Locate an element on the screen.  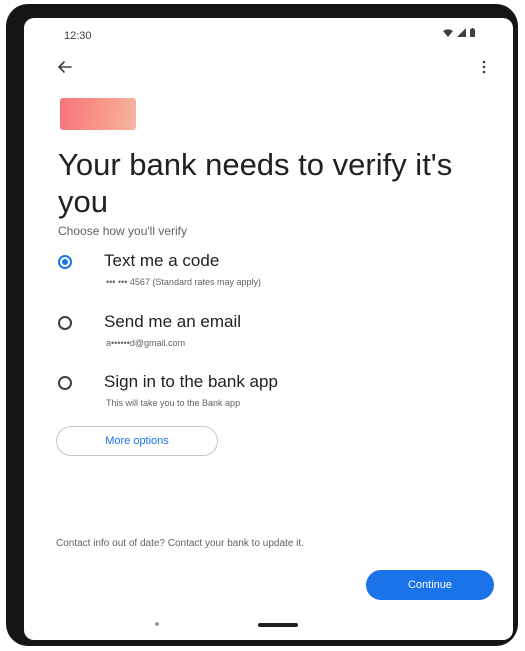
option-send-email: Send me an email a••••••d@gmail.com is located at coordinates (273, 337).